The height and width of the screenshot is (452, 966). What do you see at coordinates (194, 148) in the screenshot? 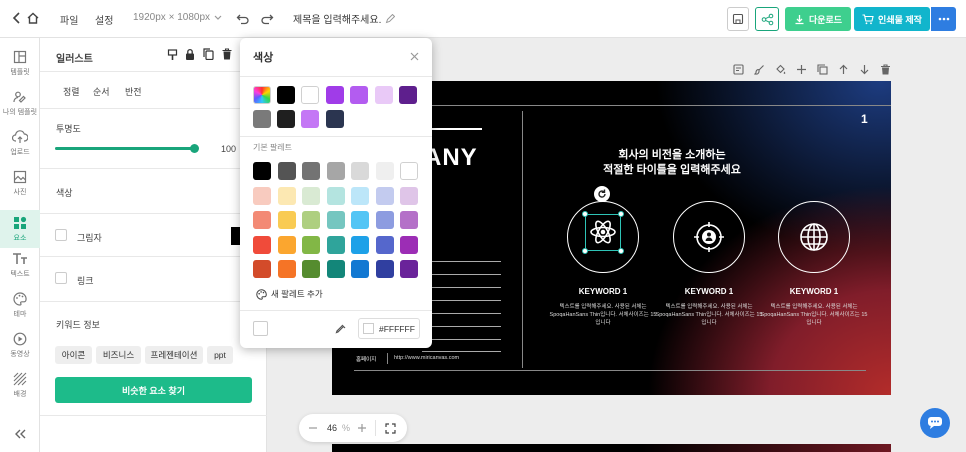
I see `opacity-slider-thumb` at bounding box center [194, 148].